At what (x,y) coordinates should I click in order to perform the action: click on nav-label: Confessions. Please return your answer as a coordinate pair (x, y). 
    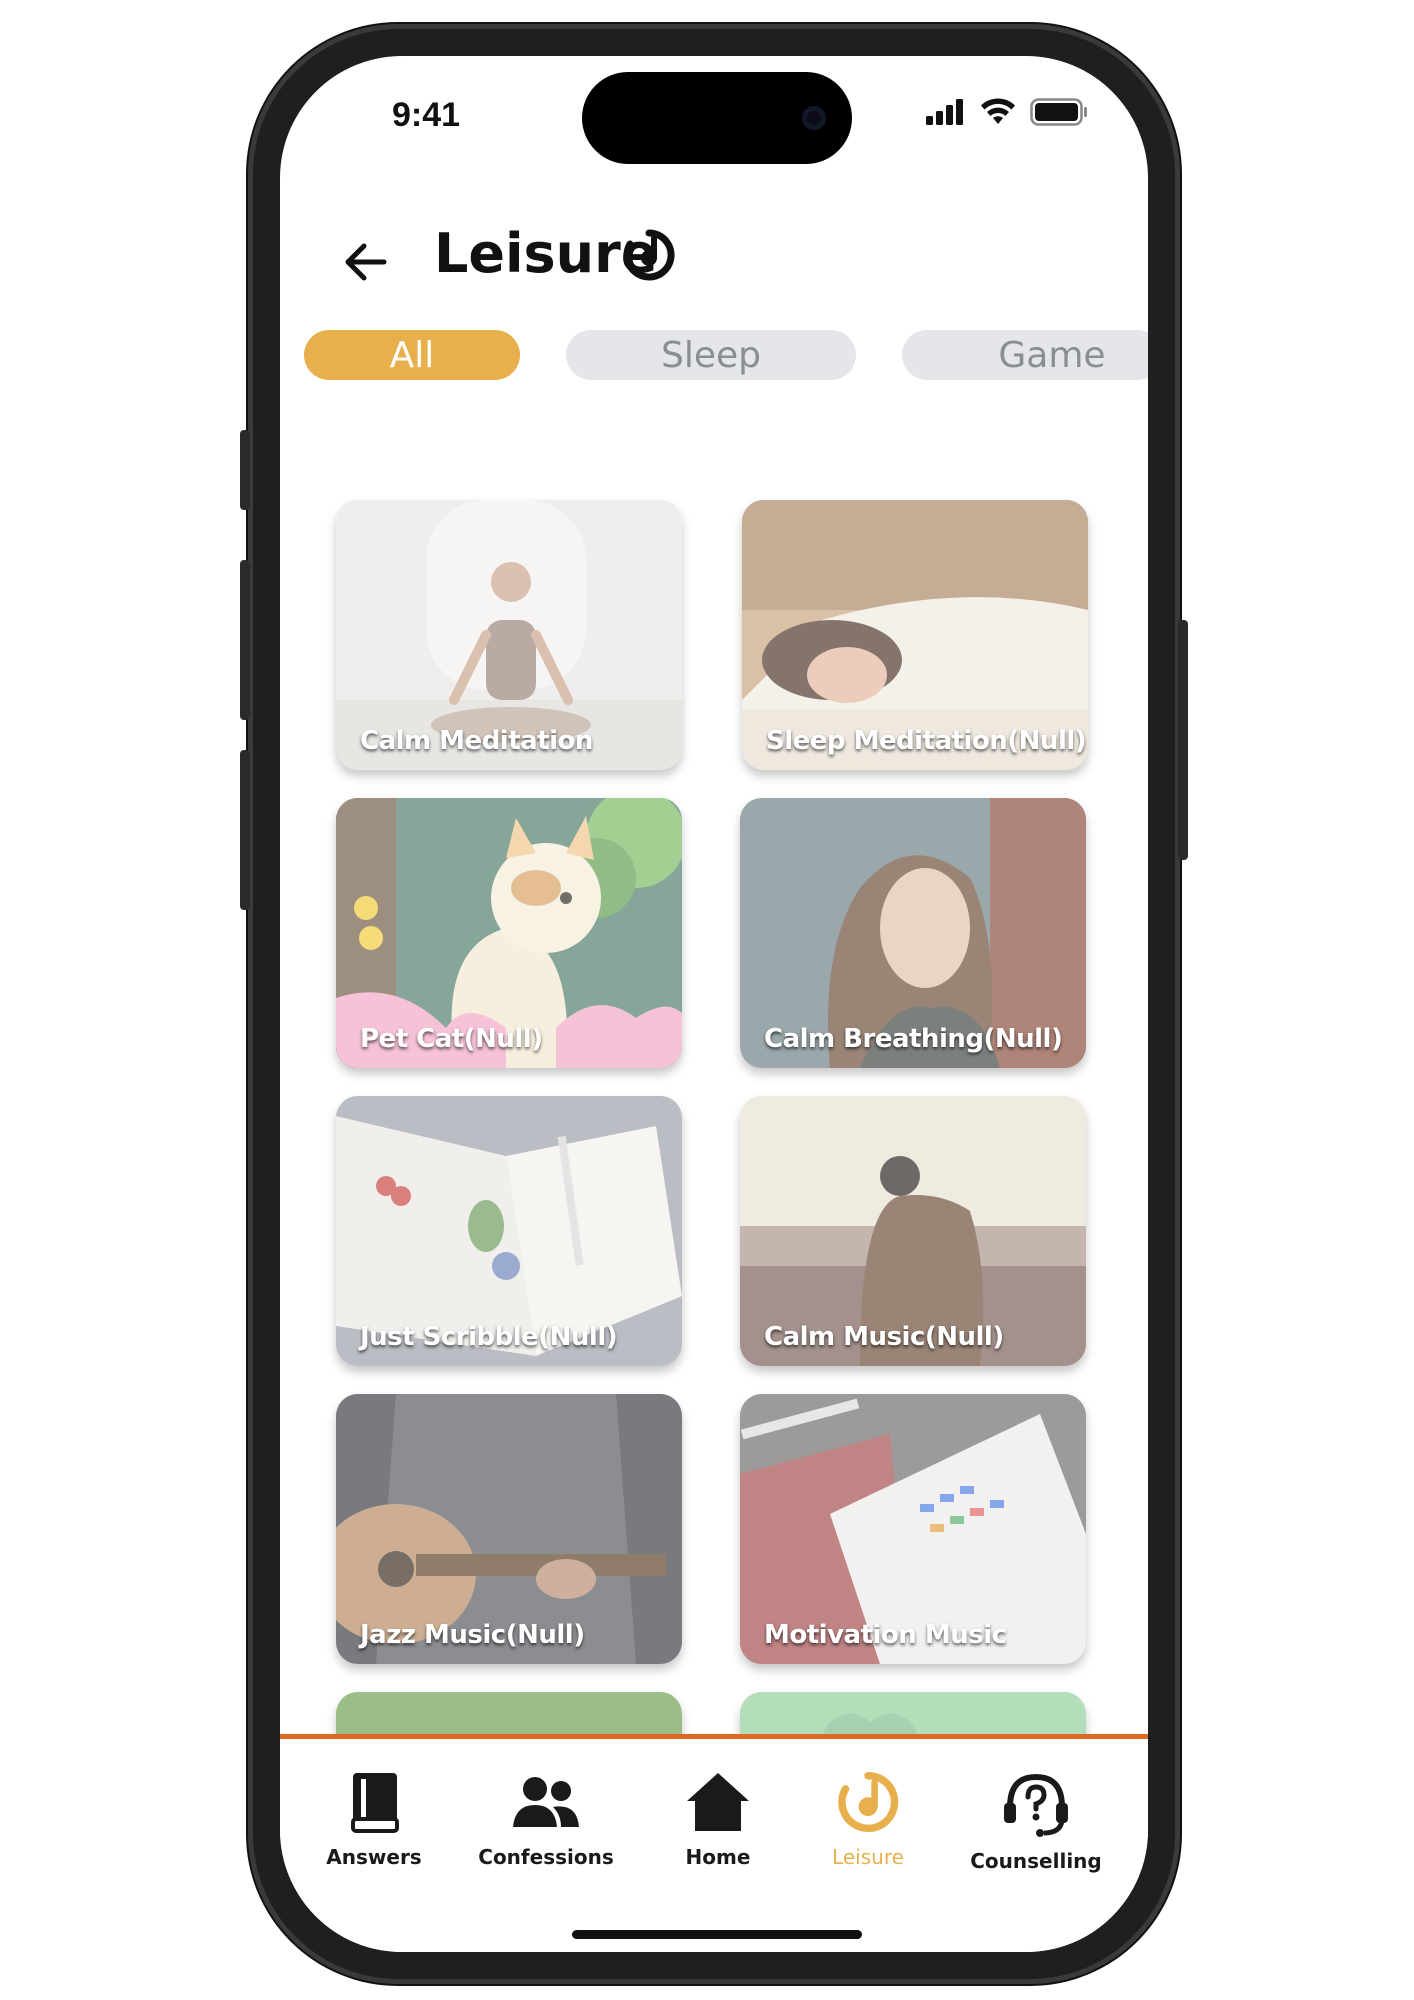
    Looking at the image, I should click on (546, 1857).